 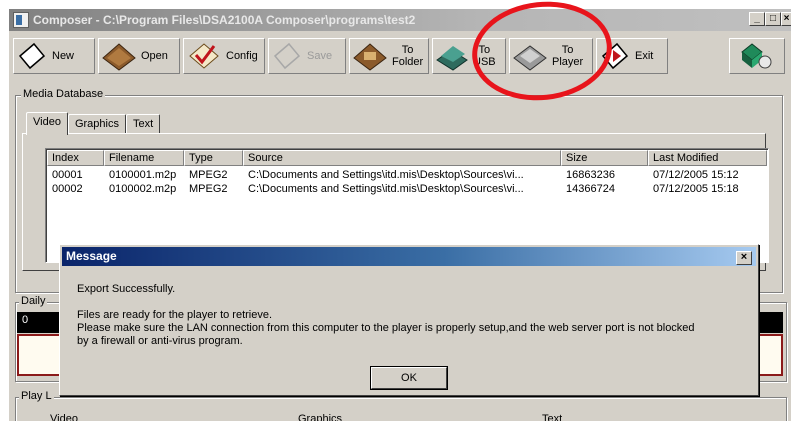 What do you see at coordinates (36, 396) in the screenshot?
I see `play-list-label: Play L` at bounding box center [36, 396].